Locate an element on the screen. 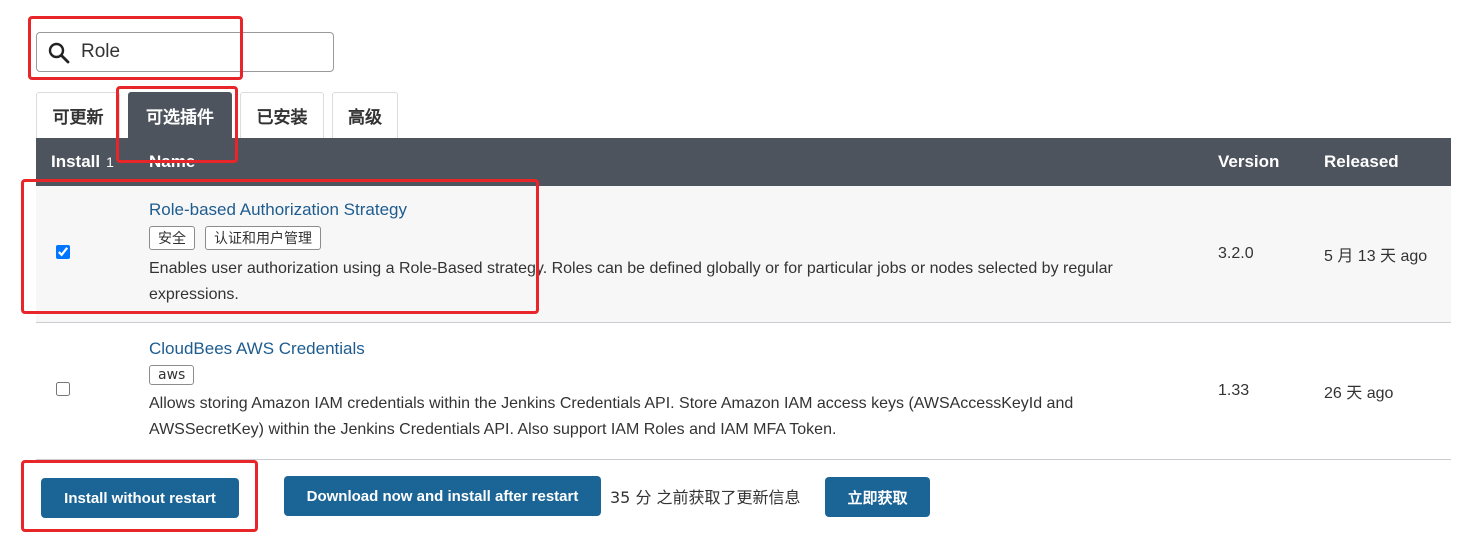  column-header-install: Install 1 is located at coordinates (92, 162).